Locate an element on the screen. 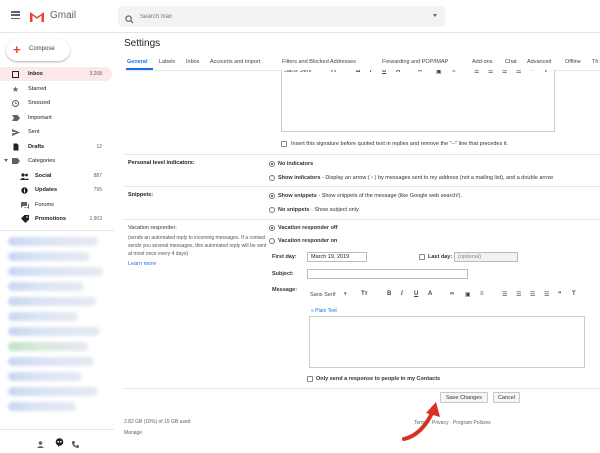 The image size is (600, 453). forum-icon is located at coordinates (24, 205).